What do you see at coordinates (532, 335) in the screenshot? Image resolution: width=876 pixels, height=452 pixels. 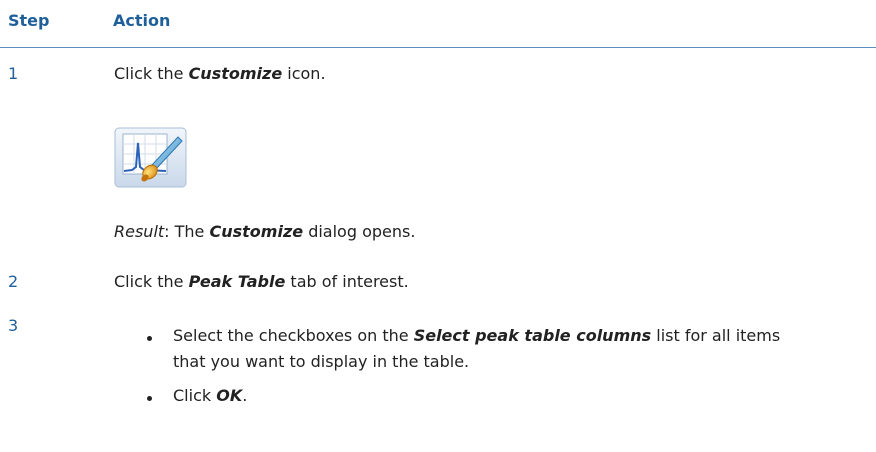 I see `bullet-1-text-bold: Select peak table columns` at bounding box center [532, 335].